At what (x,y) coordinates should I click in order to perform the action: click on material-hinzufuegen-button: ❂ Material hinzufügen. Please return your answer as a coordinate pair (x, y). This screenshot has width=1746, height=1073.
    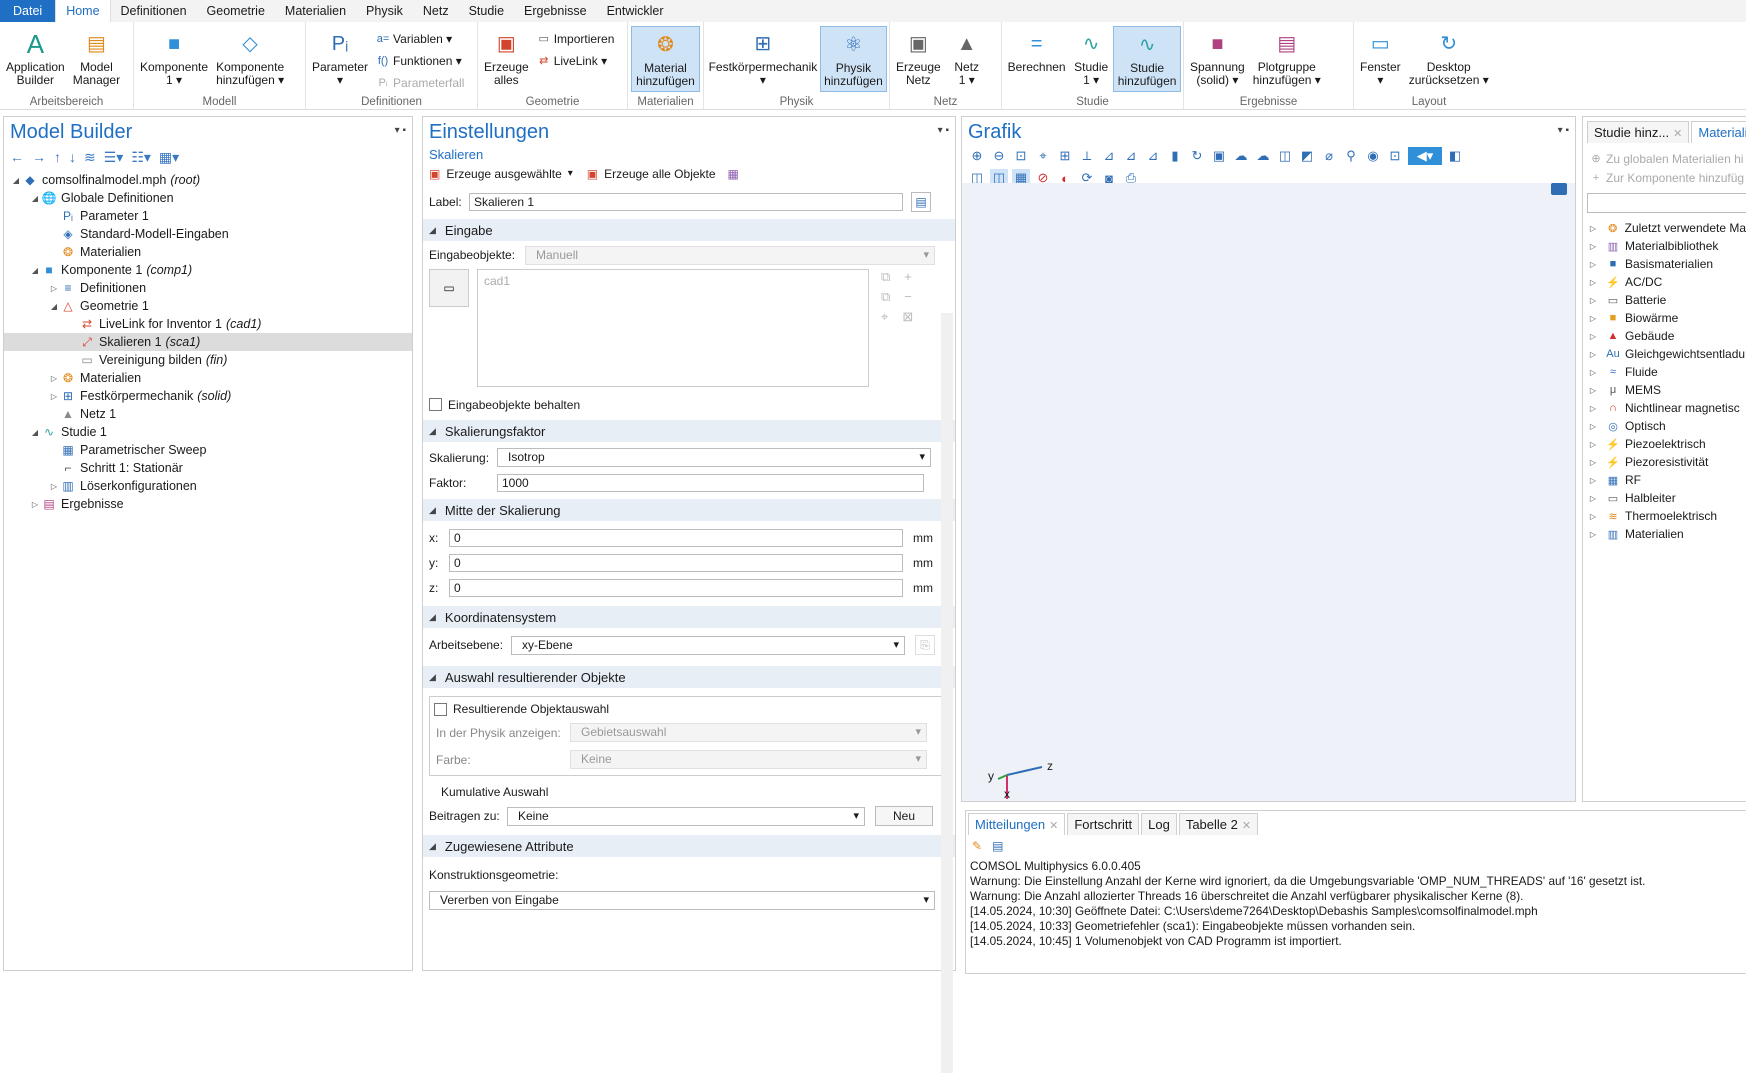
    Looking at the image, I should click on (665, 59).